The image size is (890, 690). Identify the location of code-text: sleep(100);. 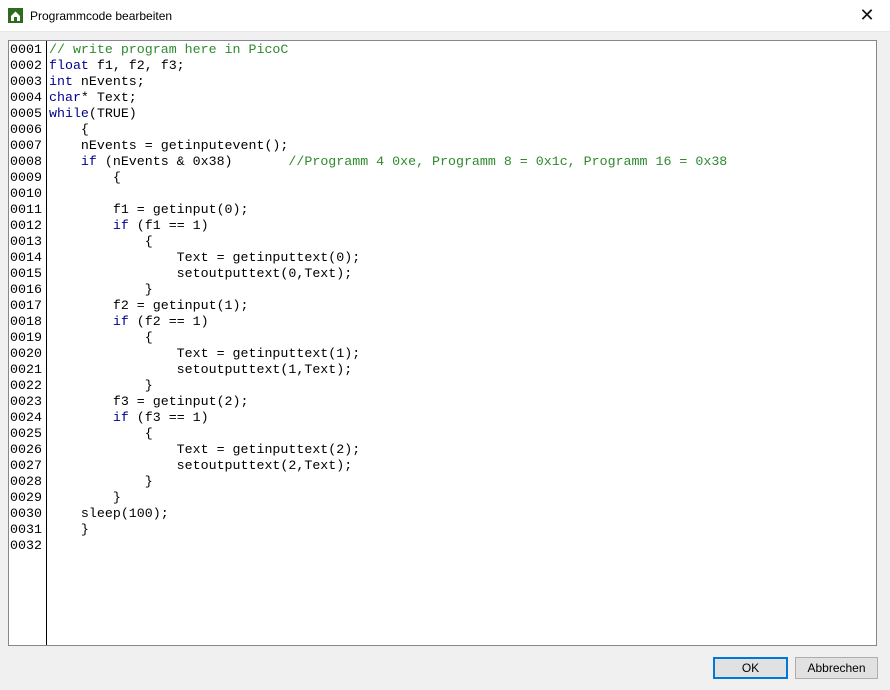
(109, 513).